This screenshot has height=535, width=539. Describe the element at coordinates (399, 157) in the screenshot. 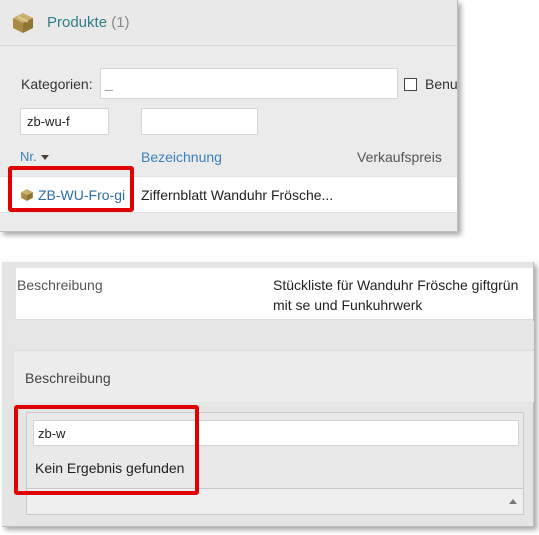

I see `column-header-verkaufspreis: Verkaufspreis` at that location.